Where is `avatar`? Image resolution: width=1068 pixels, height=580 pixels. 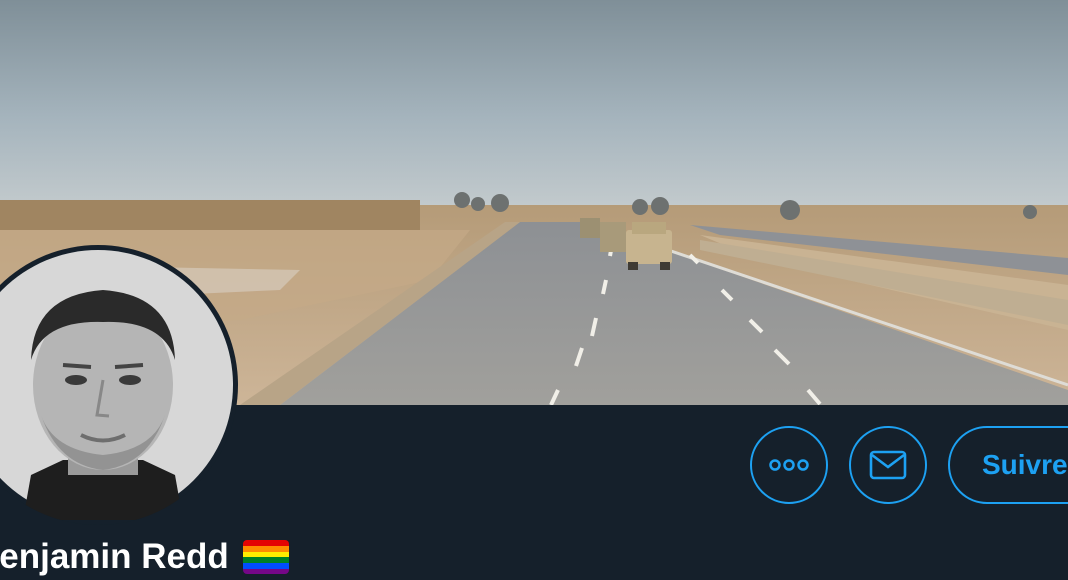 avatar is located at coordinates (119, 385).